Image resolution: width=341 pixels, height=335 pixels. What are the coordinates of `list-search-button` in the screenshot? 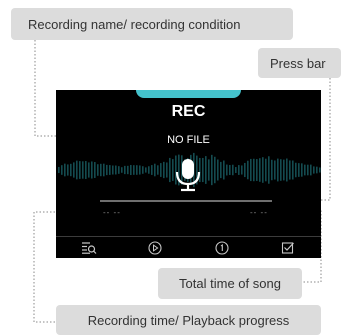 It's located at (89, 247).